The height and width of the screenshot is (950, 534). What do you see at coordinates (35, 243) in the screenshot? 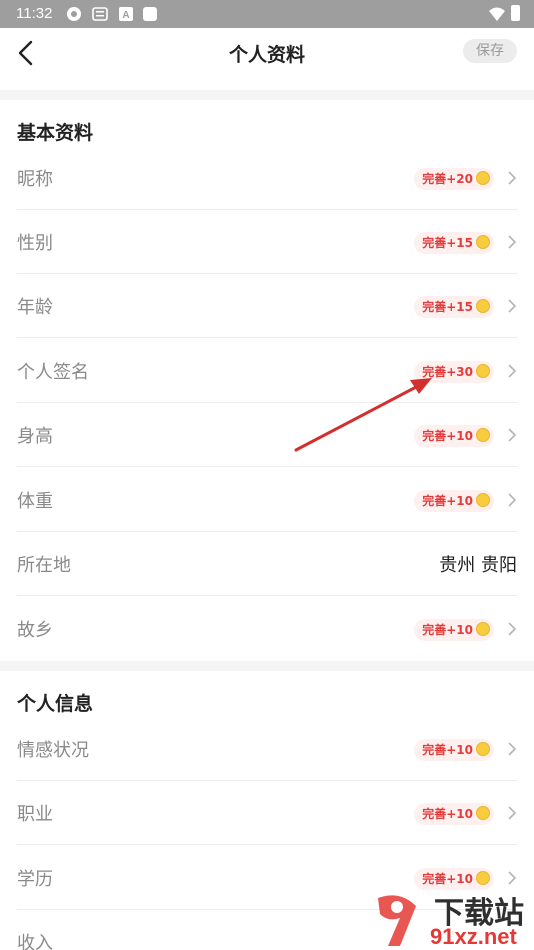
I see `row-label: 性别` at bounding box center [35, 243].